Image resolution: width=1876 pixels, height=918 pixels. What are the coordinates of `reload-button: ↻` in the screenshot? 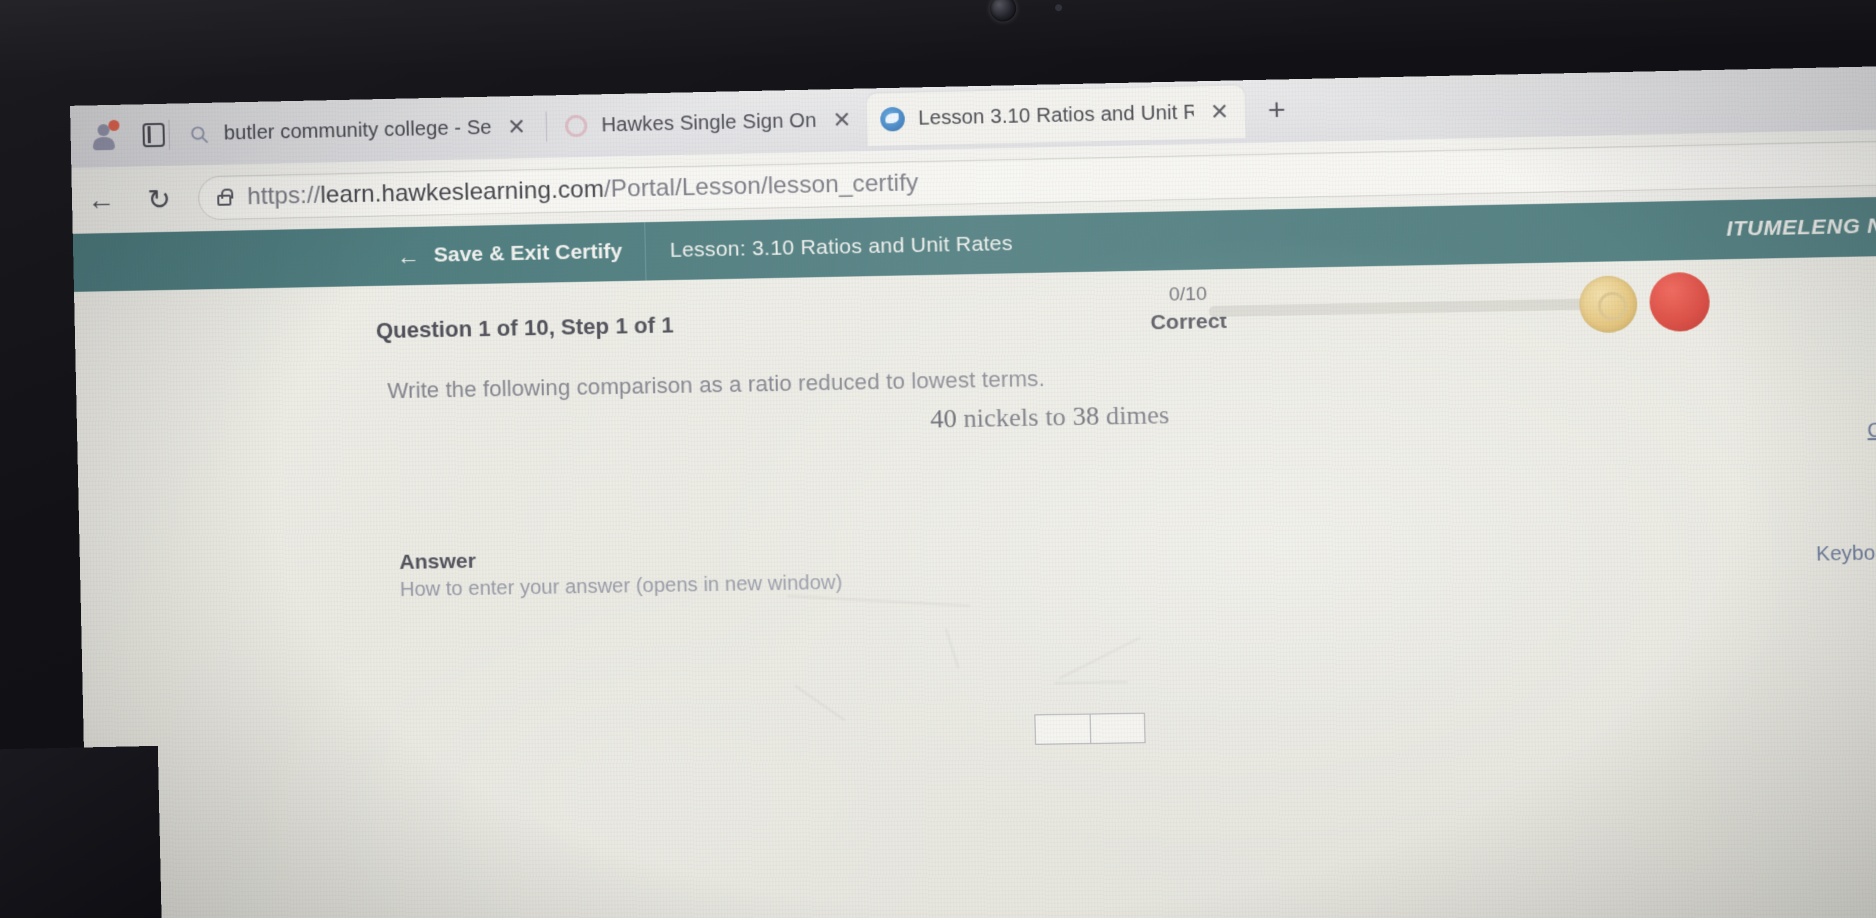 It's located at (159, 199).